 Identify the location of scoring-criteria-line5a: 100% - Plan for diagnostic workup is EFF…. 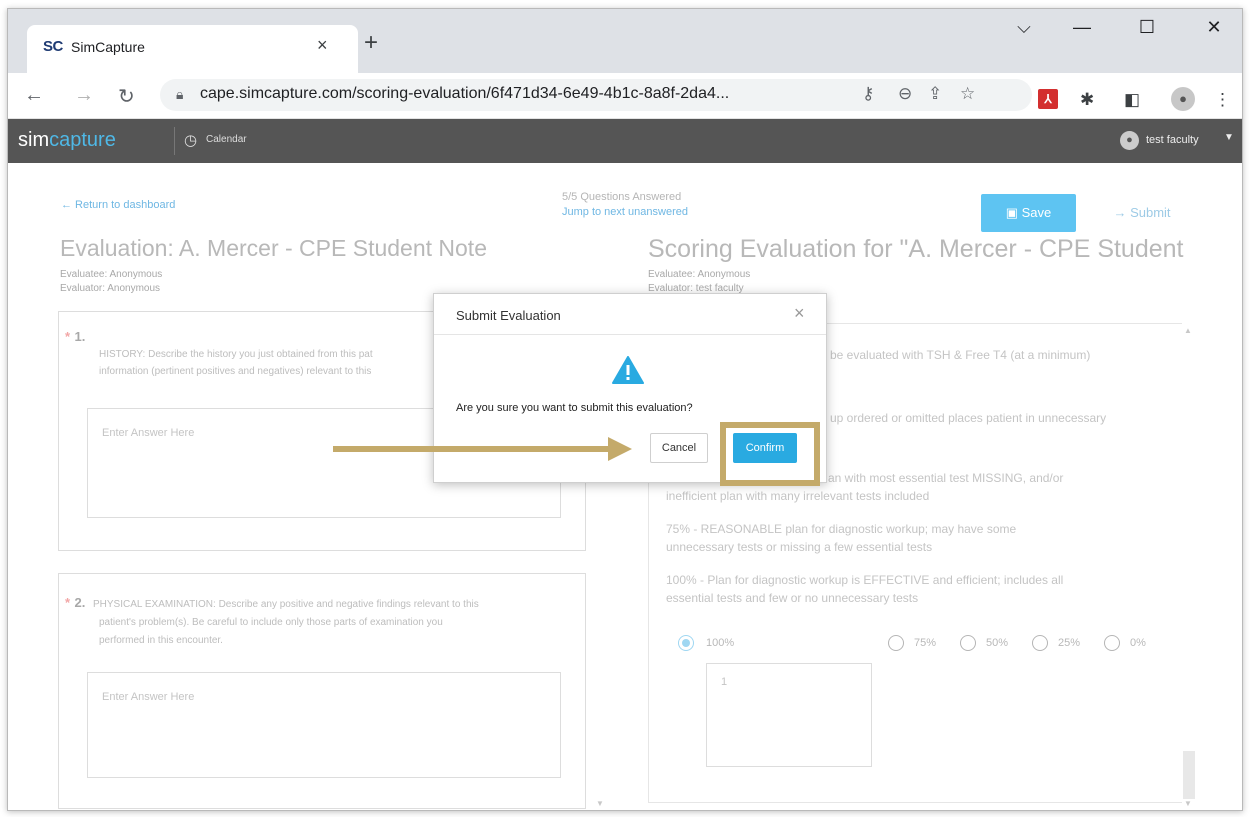
(865, 580).